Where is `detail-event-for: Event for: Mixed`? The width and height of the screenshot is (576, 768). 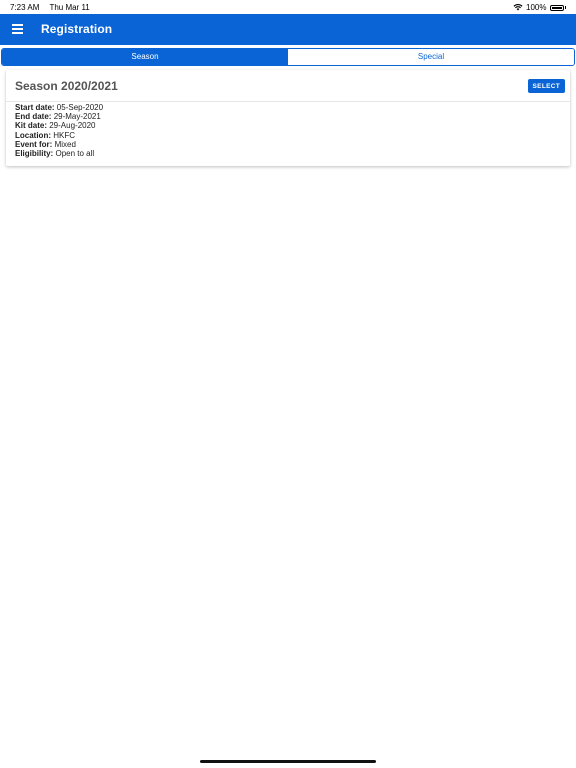
detail-event-for: Event for: Mixed is located at coordinates (288, 144).